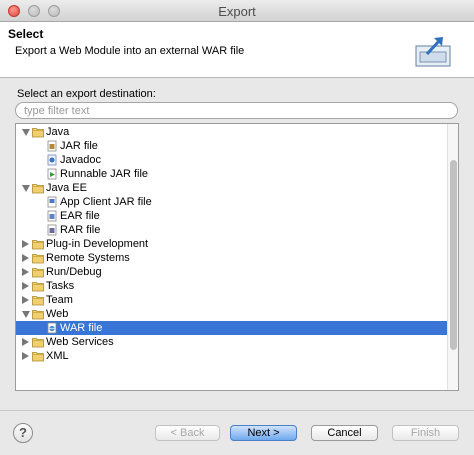  What do you see at coordinates (52, 216) in the screenshot?
I see `ear-file-icon` at bounding box center [52, 216].